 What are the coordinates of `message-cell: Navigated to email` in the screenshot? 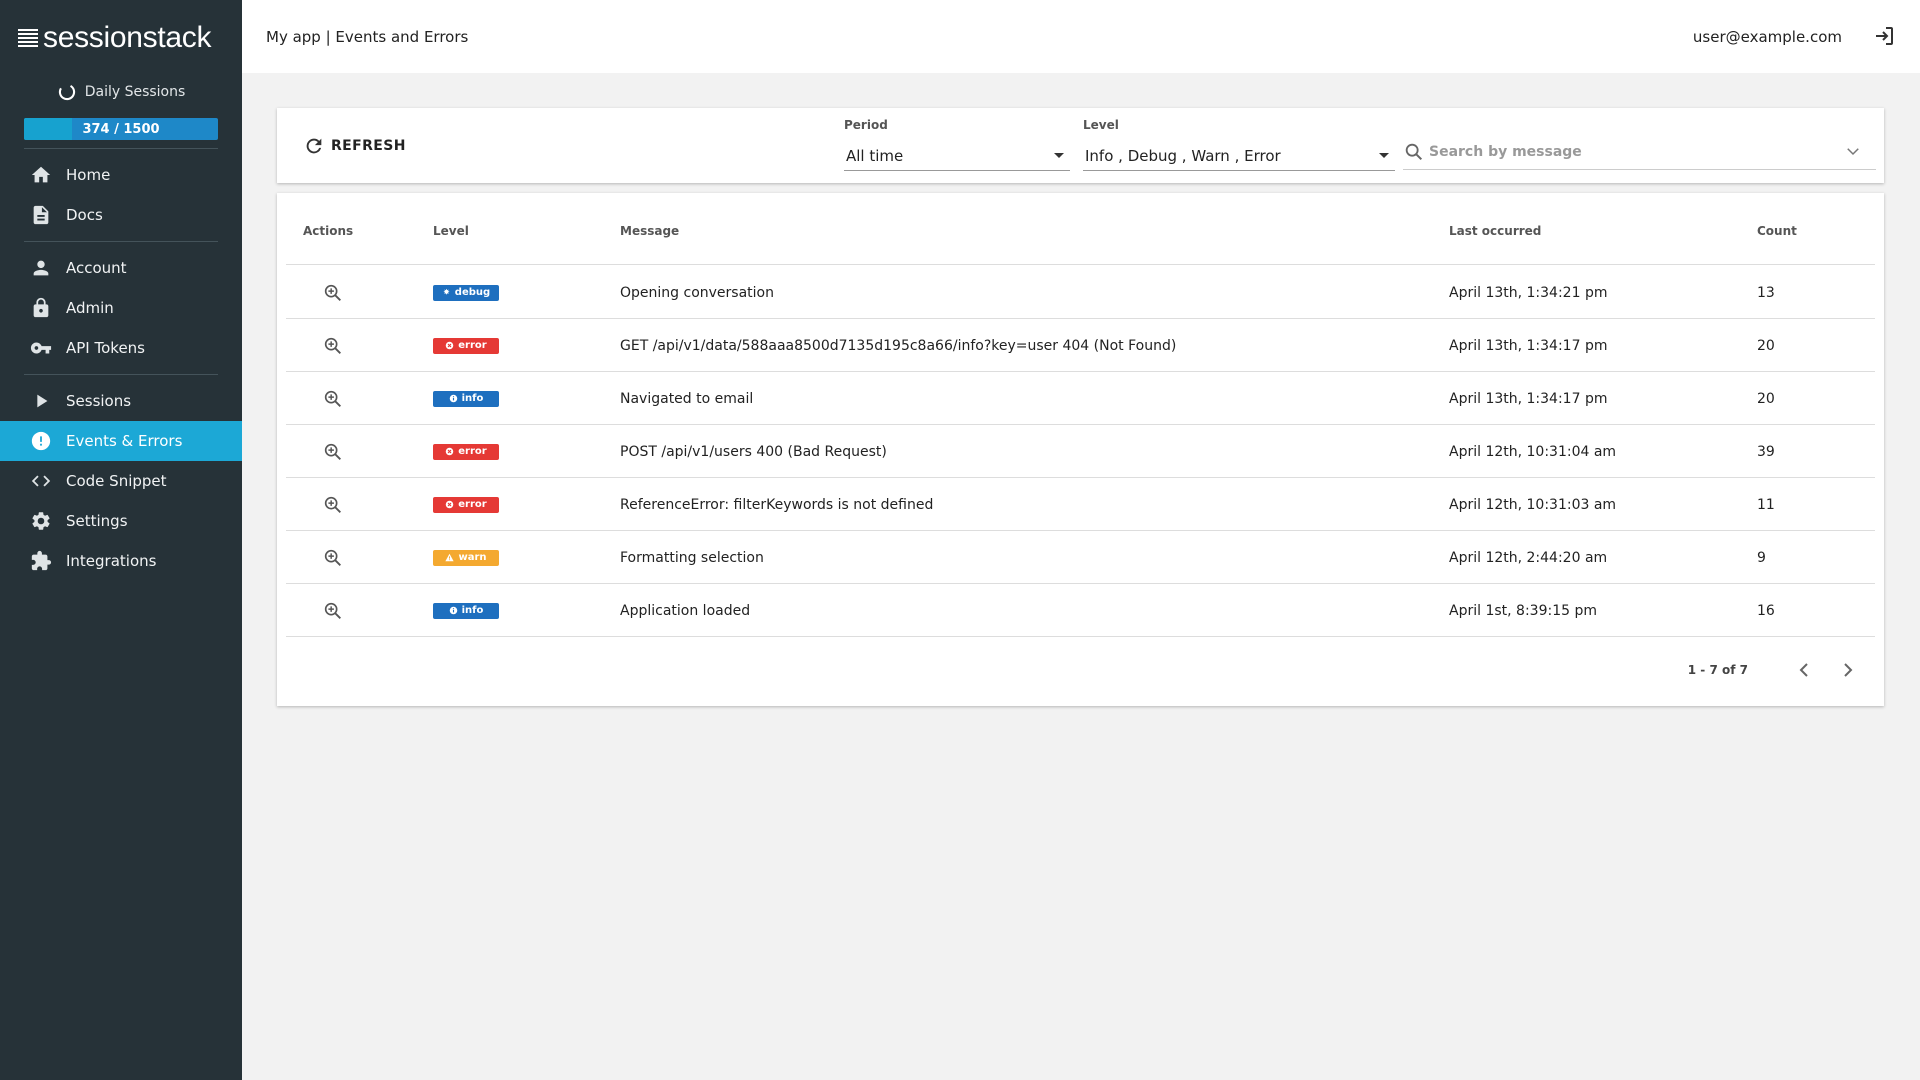 It's located at (687, 398).